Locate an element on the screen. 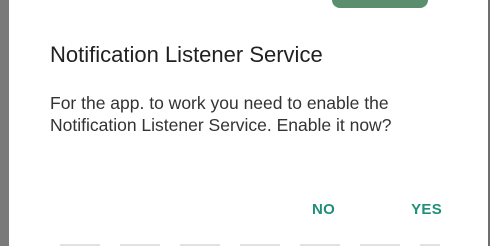 Image resolution: width=490 pixels, height=246 pixels. yes-button: YES is located at coordinates (426, 210).